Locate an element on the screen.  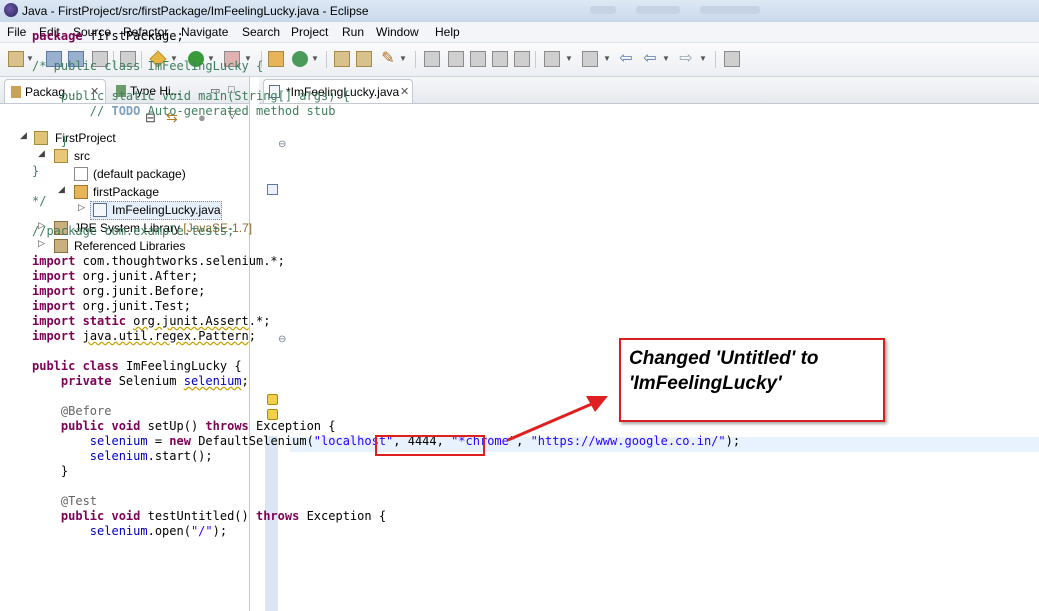
code-line: //package com.example.tests; is located at coordinates (133, 231).